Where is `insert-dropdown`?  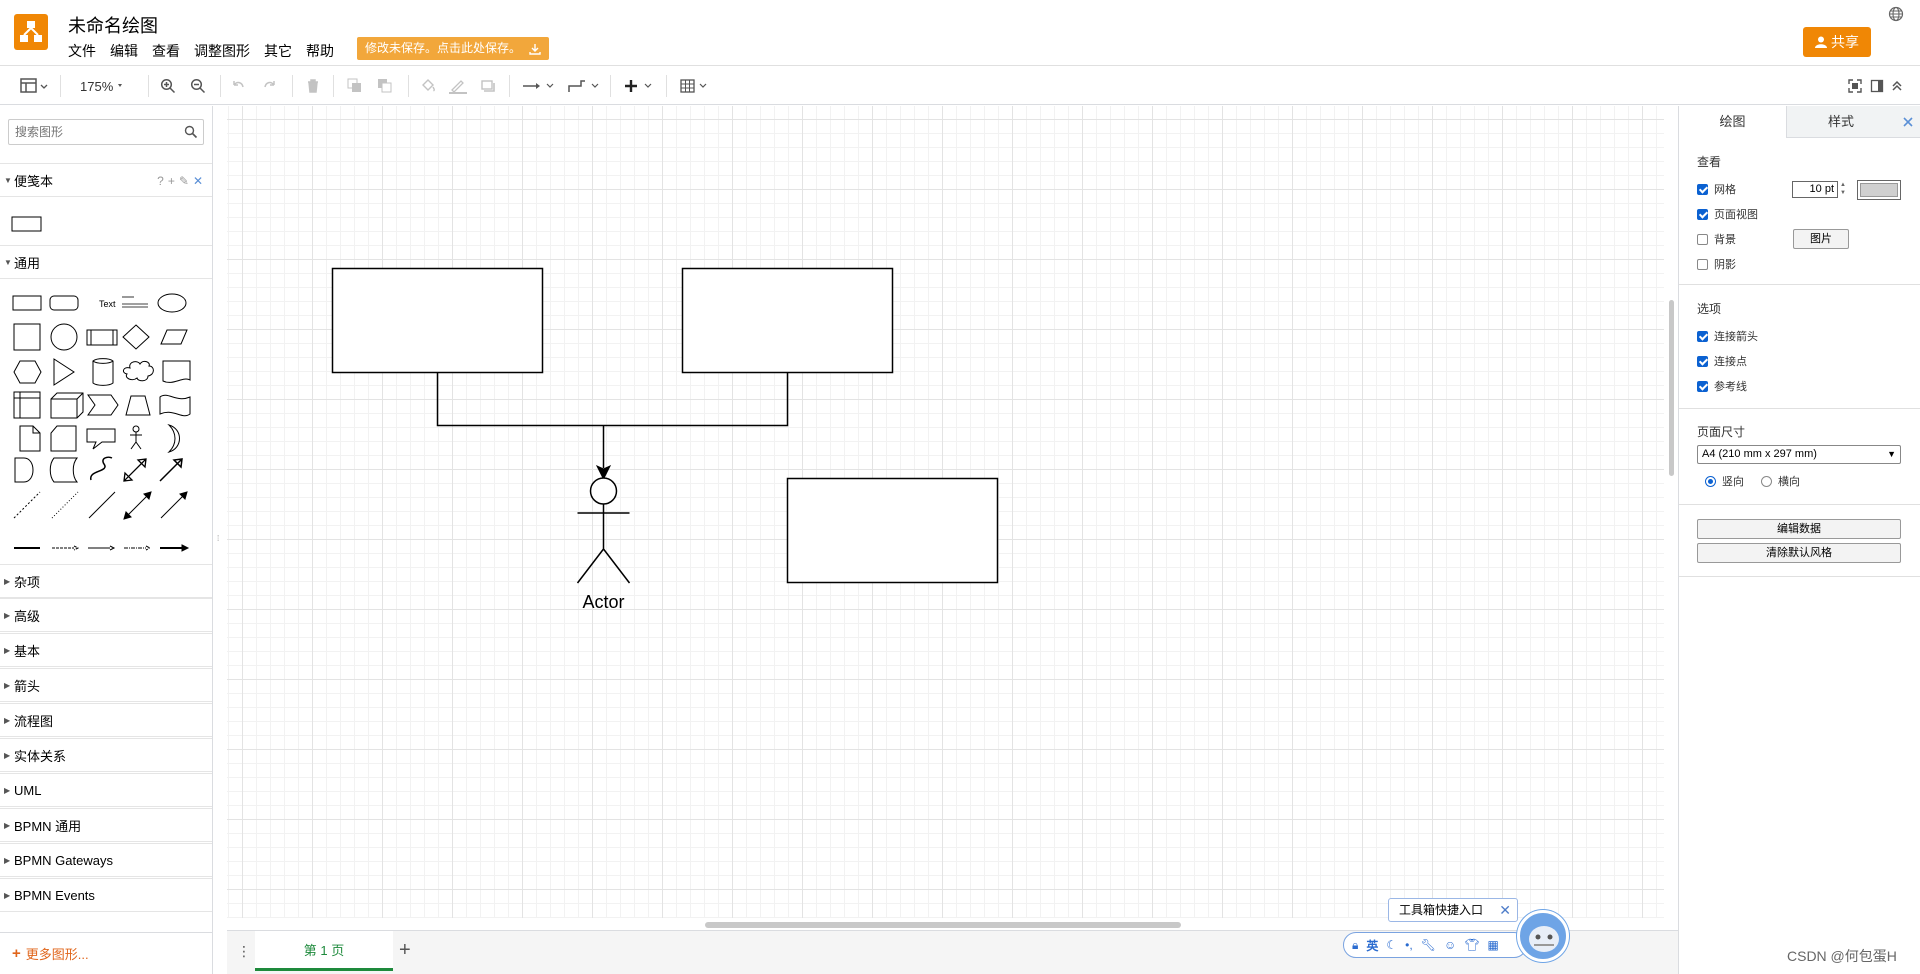
insert-dropdown is located at coordinates (640, 86).